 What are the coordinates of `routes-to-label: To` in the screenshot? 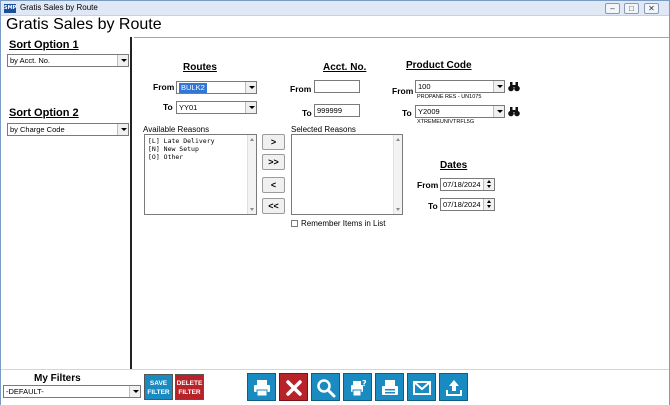 It's located at (168, 107).